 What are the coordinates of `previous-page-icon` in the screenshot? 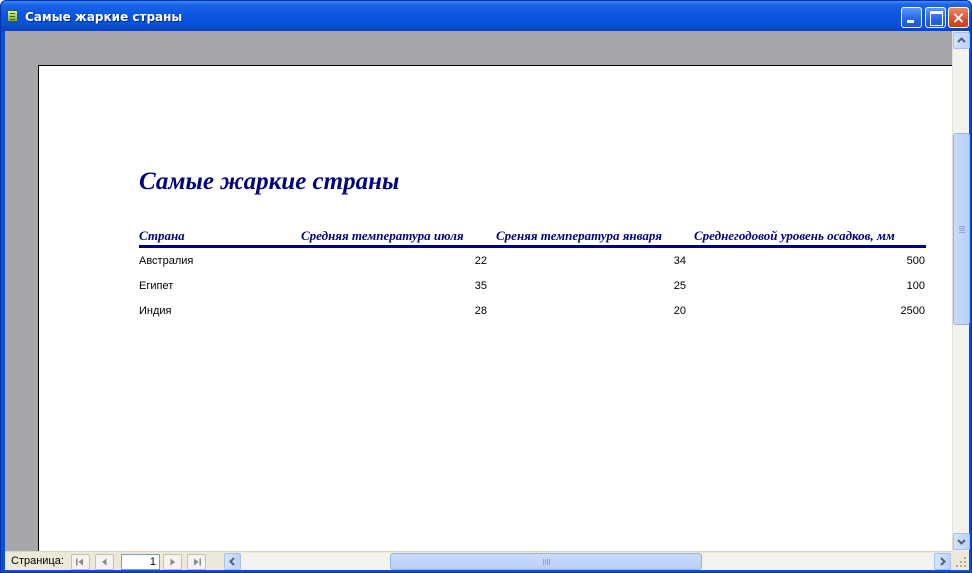 It's located at (104, 562).